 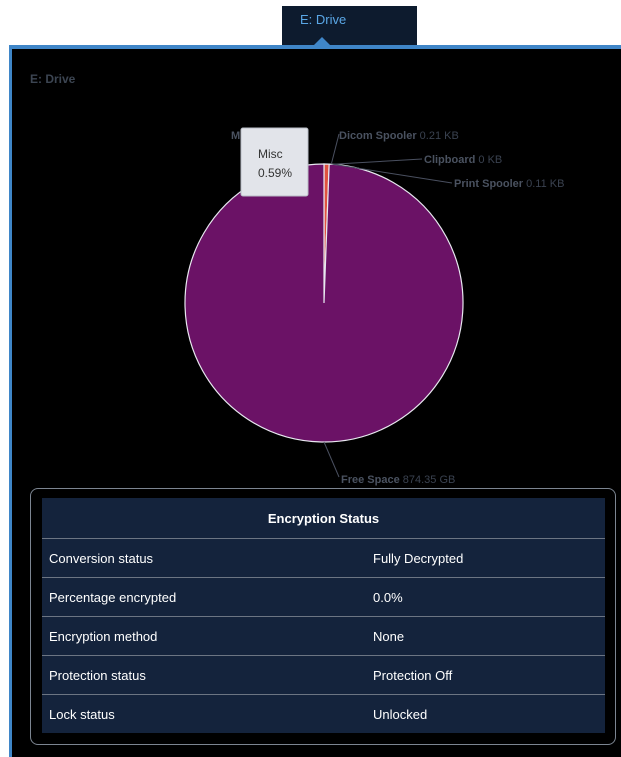 What do you see at coordinates (205, 636) in the screenshot?
I see `row-label: Encryption method` at bounding box center [205, 636].